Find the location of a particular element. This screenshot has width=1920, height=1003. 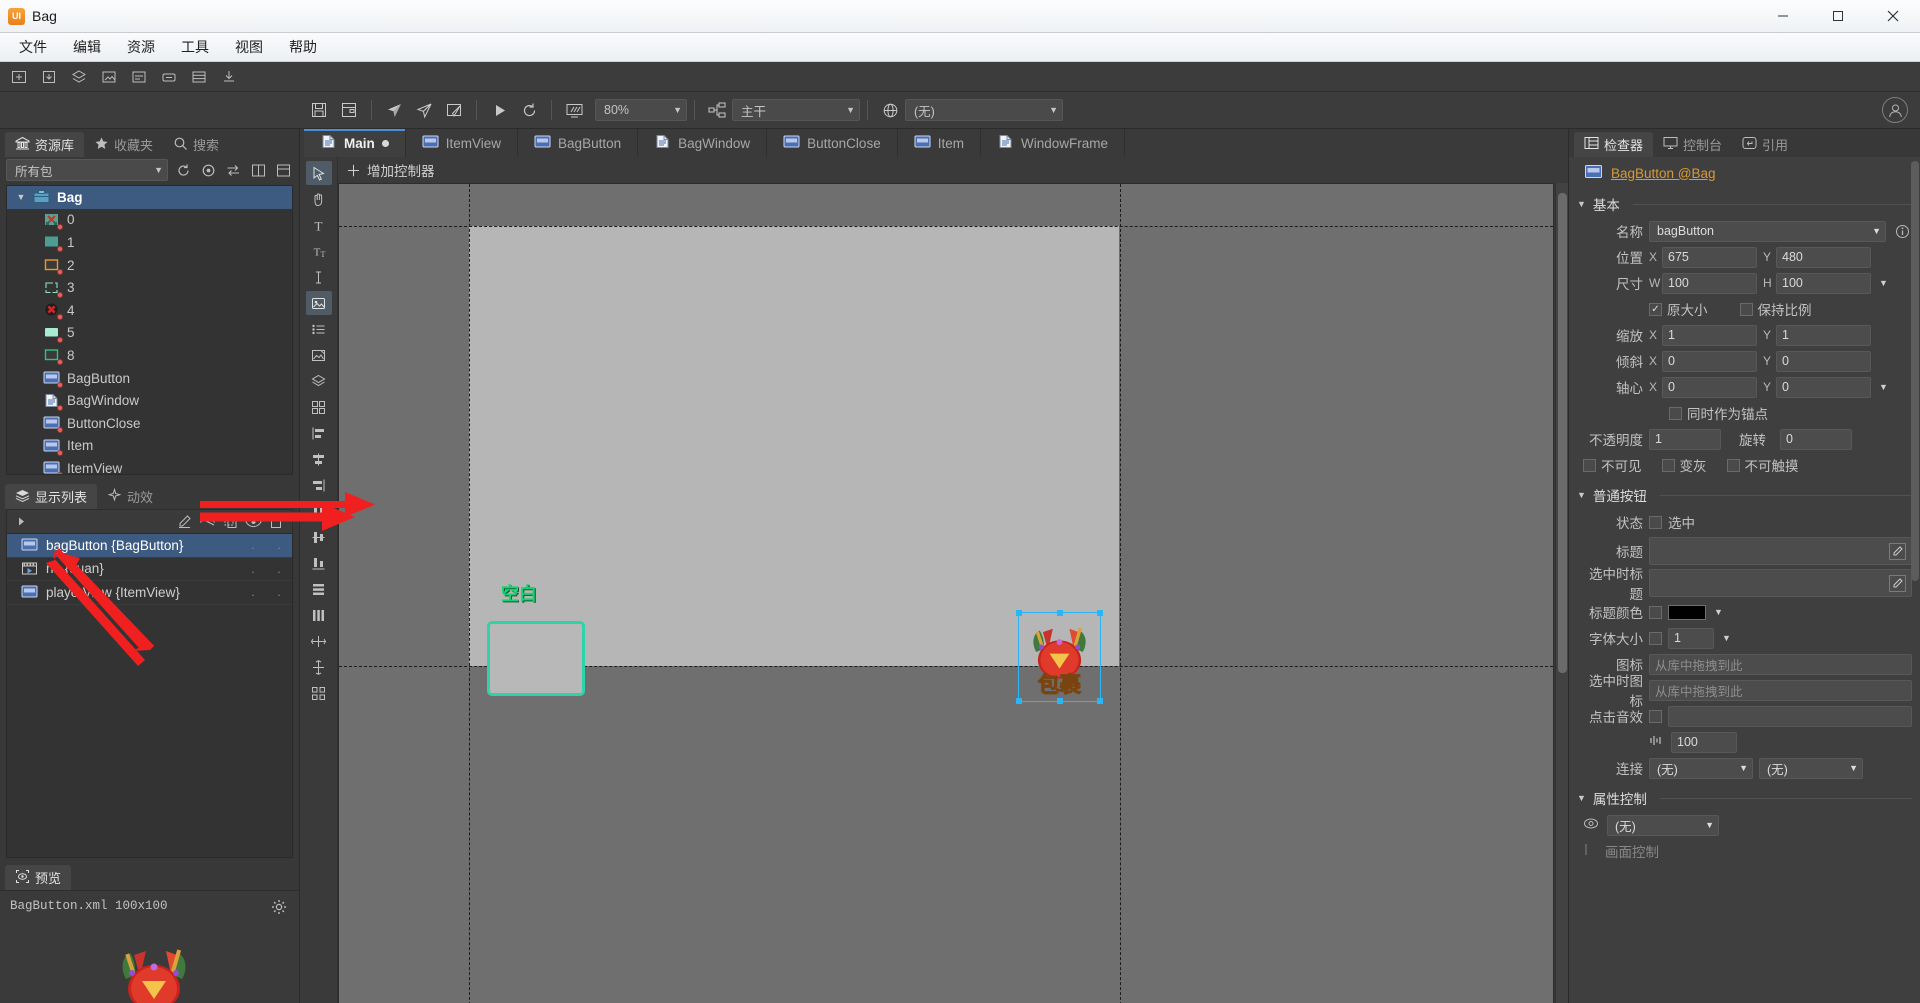

alpha-input: 1 is located at coordinates (1685, 439).